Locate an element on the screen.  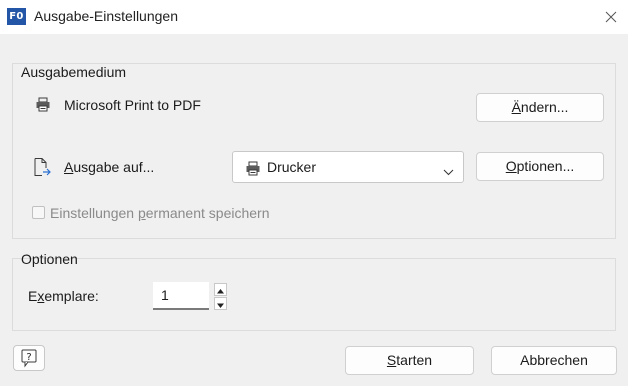
title-bar: F0 Ausgabe-Einstellungen is located at coordinates (314, 17).